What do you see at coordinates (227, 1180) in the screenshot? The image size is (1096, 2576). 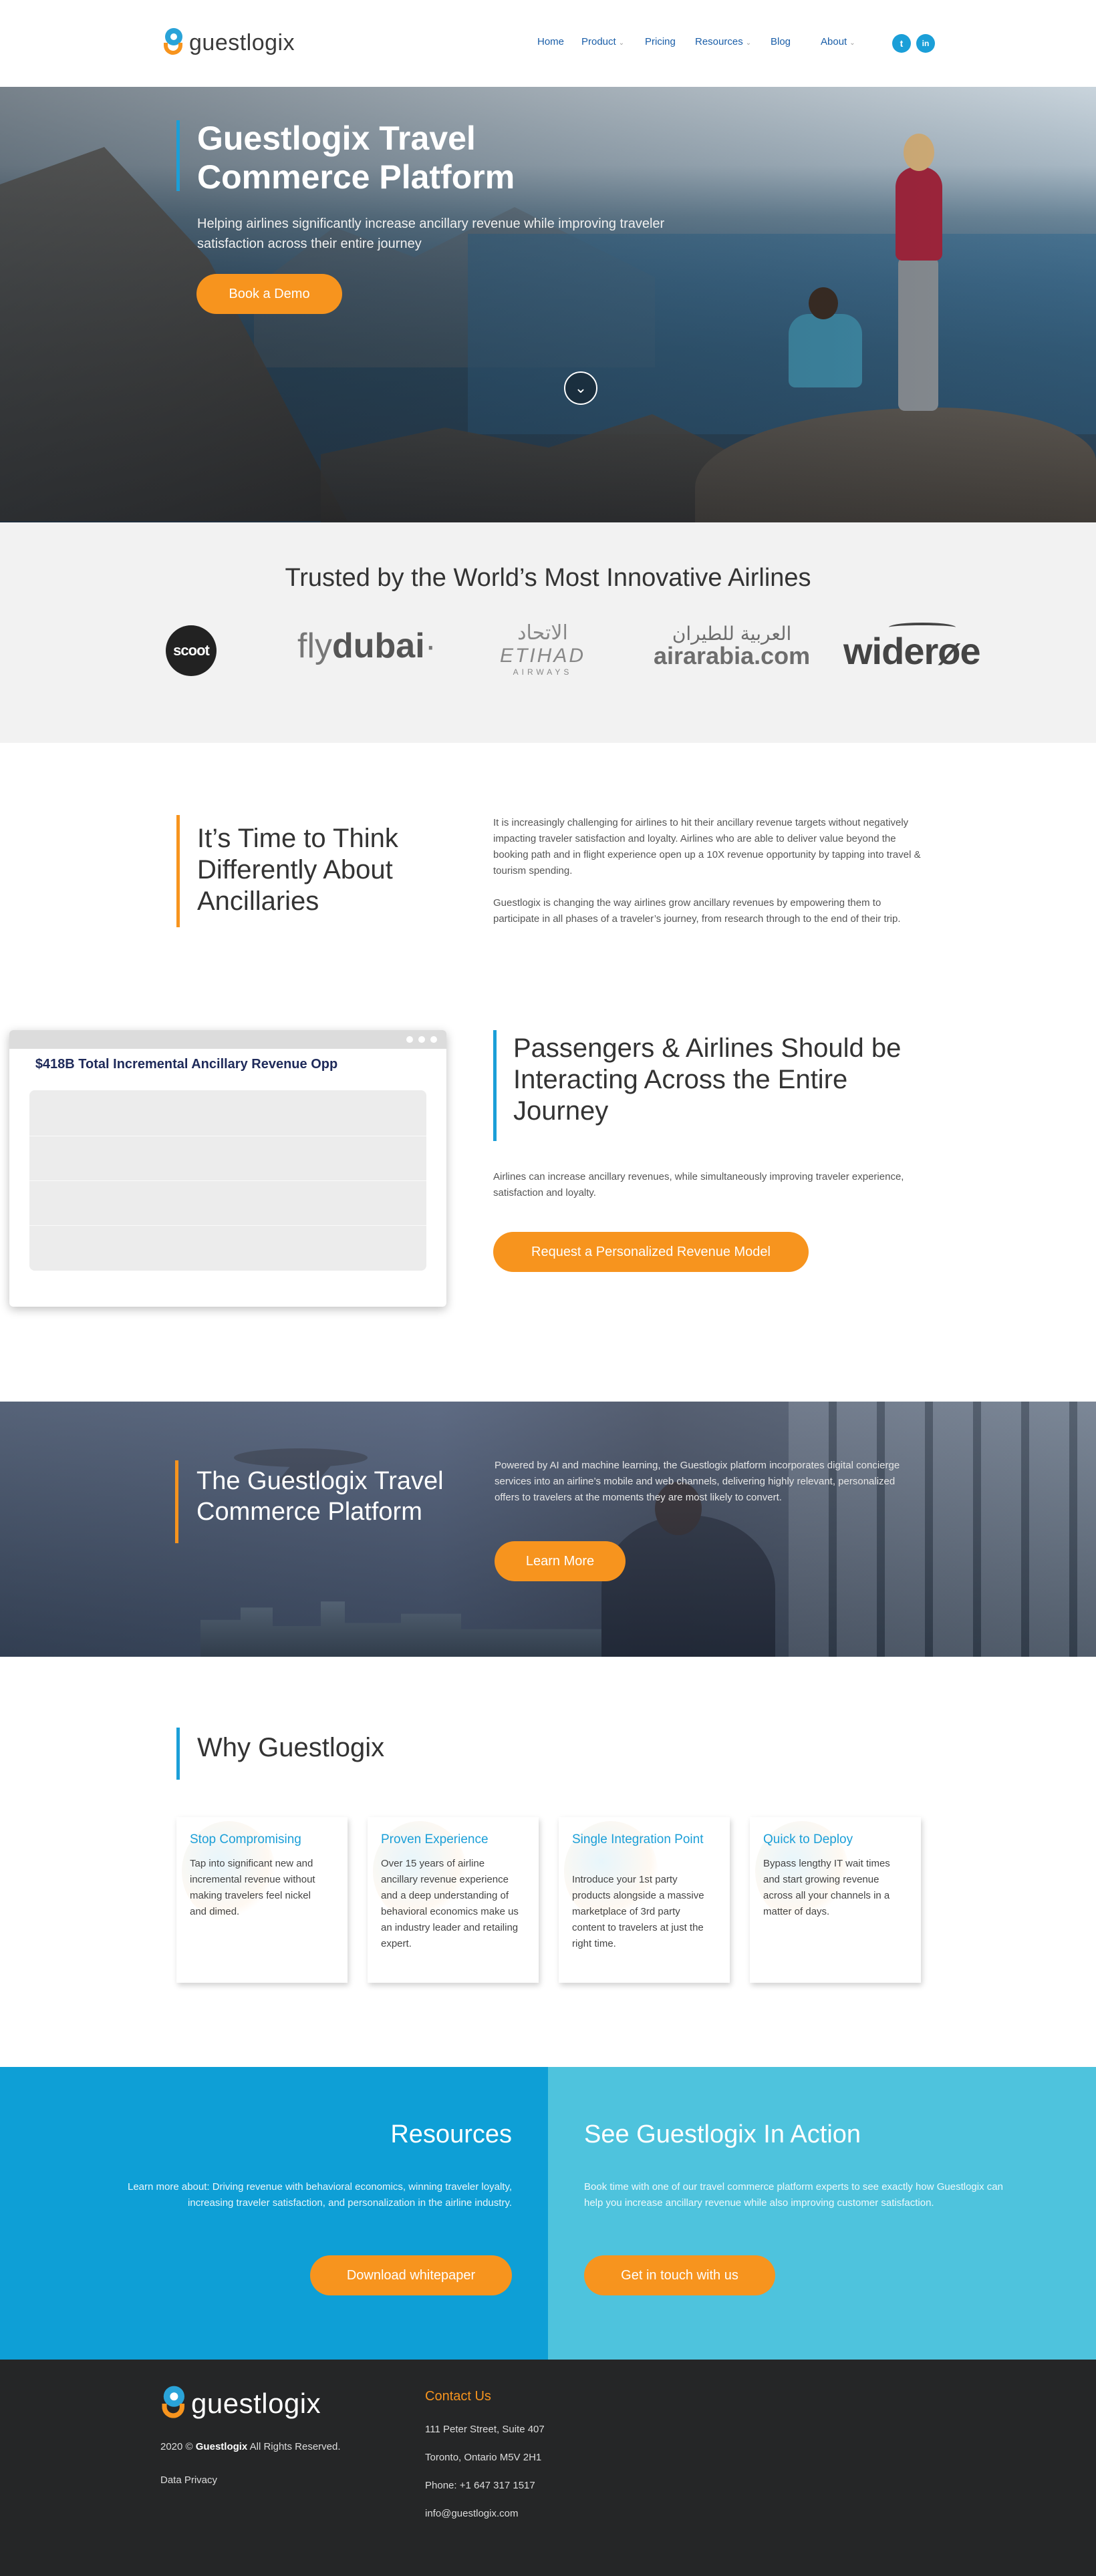 I see `mockup-table` at bounding box center [227, 1180].